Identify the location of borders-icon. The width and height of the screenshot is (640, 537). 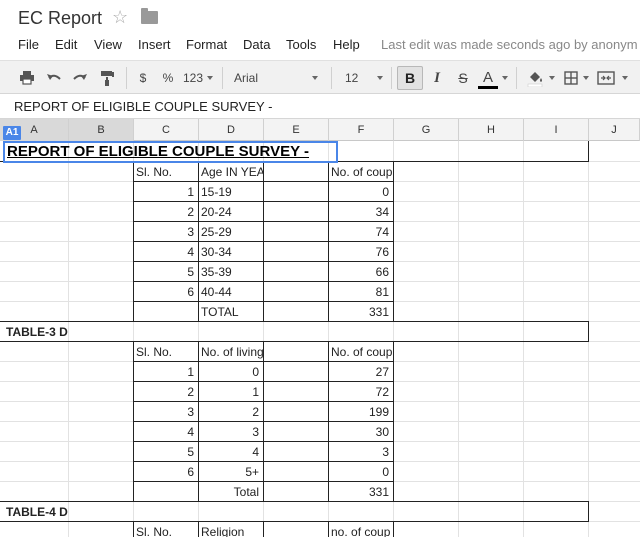
(571, 78).